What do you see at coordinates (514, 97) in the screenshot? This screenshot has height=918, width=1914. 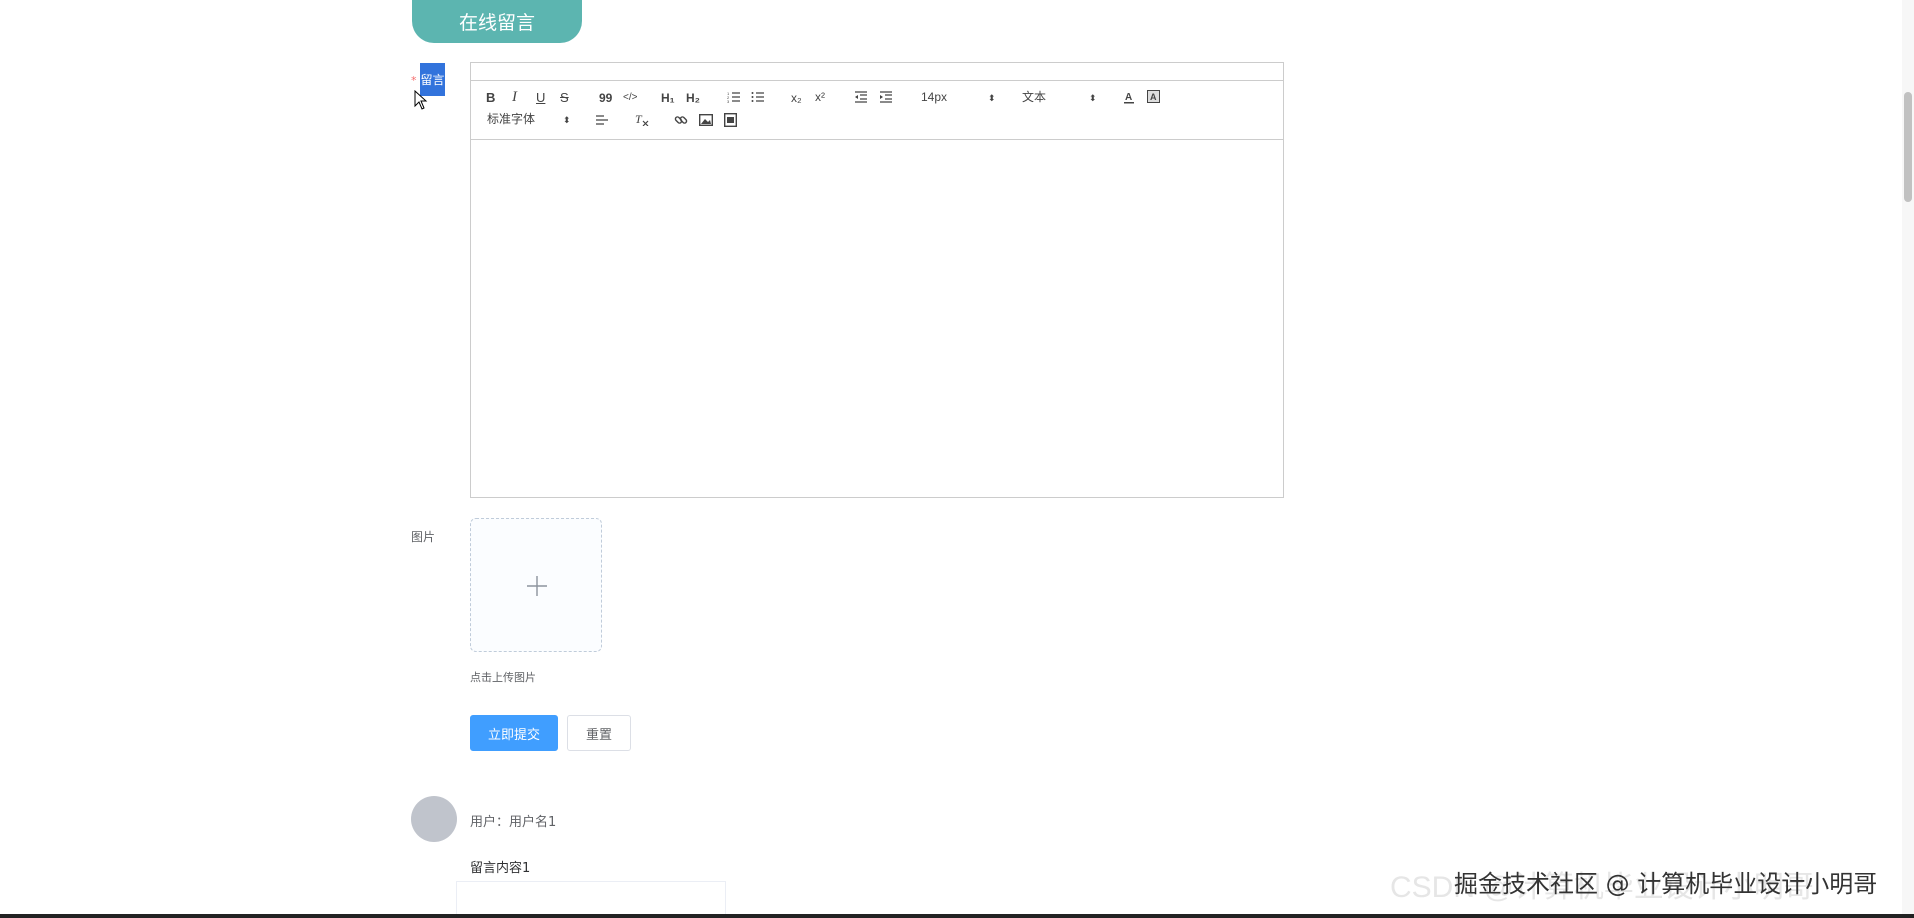 I see `italic-icon: I` at bounding box center [514, 97].